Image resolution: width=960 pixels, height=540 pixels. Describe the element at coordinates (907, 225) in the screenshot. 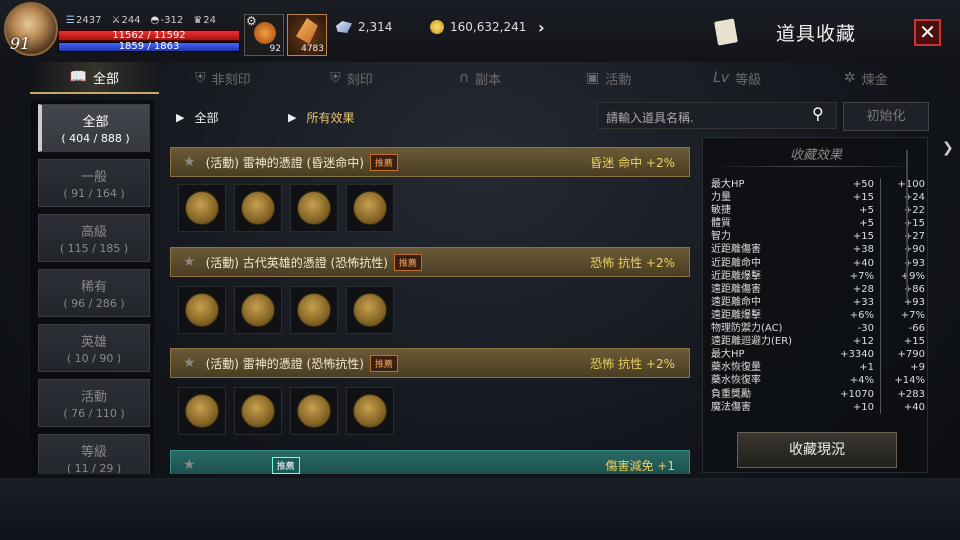

I see `scrollbar` at that location.